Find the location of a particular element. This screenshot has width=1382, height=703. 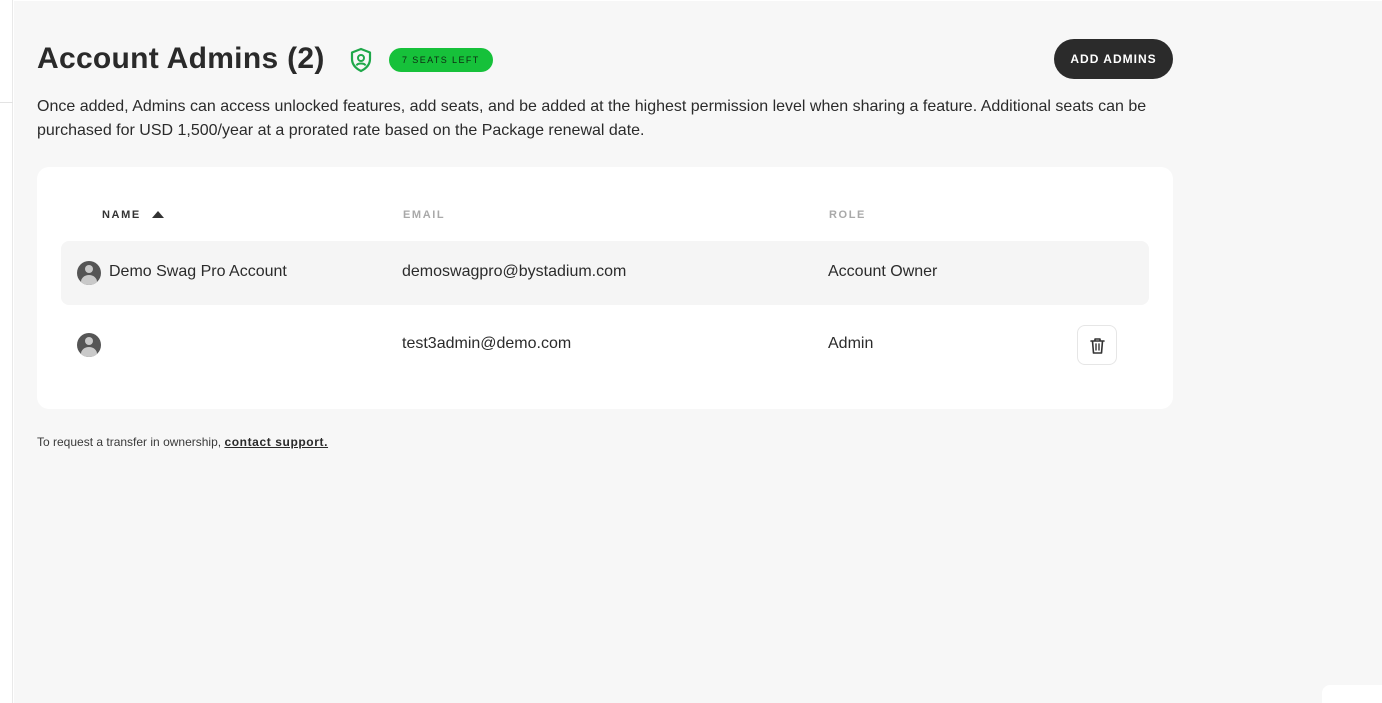

admin-role: Account Owner is located at coordinates (883, 271).